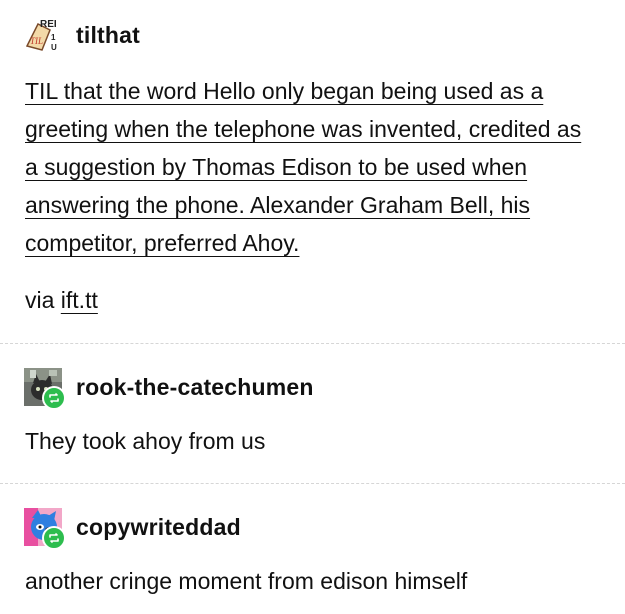 This screenshot has height=614, width=625. What do you see at coordinates (53, 37) in the screenshot?
I see `svg-text: 1` at bounding box center [53, 37].